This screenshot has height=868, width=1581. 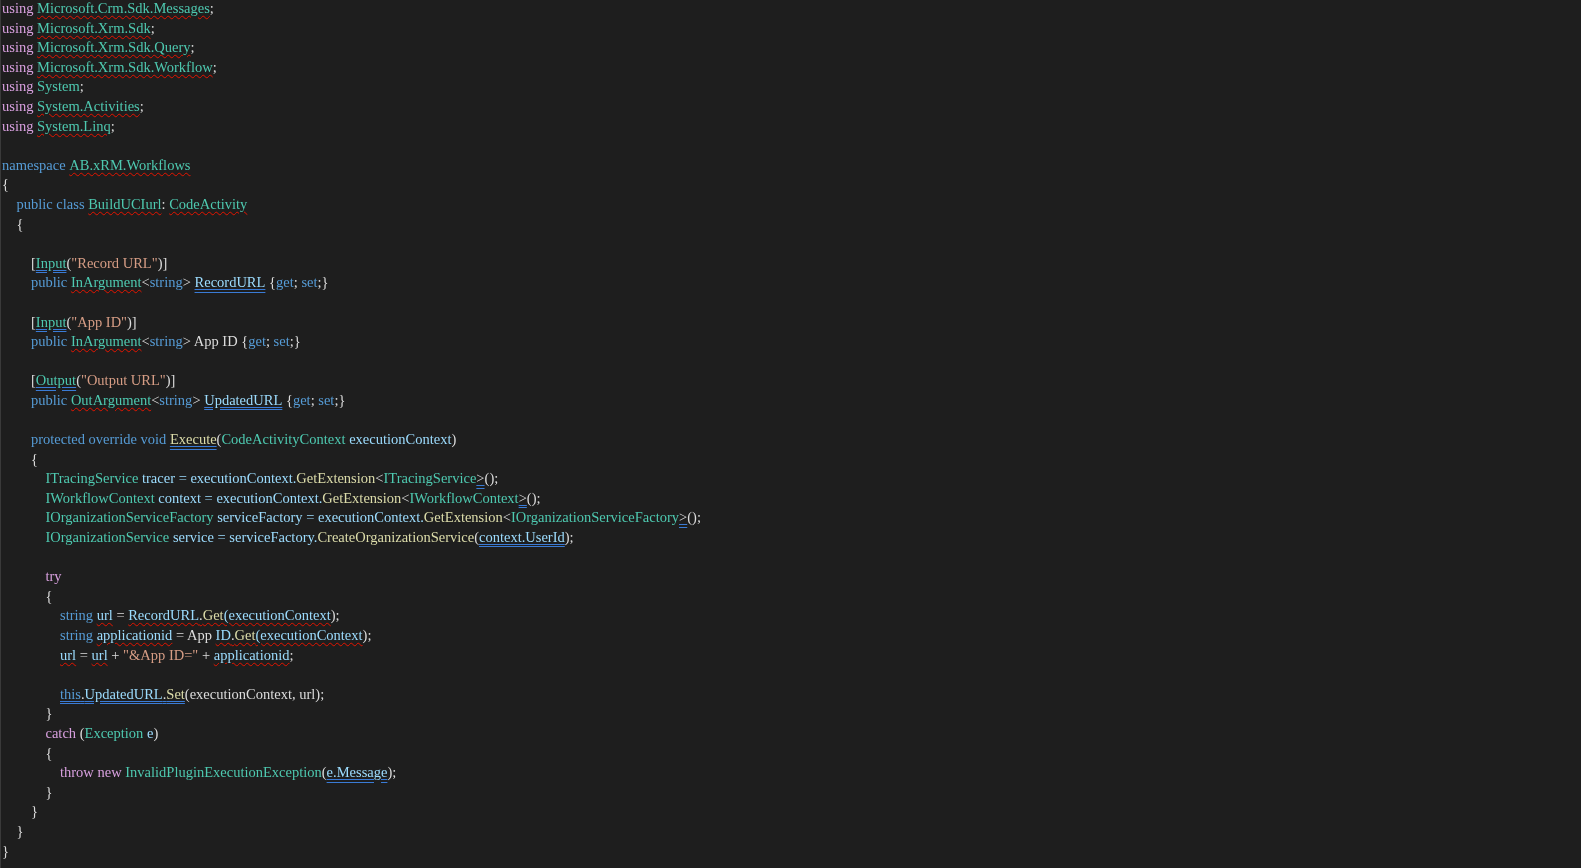 What do you see at coordinates (73, 106) in the screenshot?
I see `code-line: using System.Activities;` at bounding box center [73, 106].